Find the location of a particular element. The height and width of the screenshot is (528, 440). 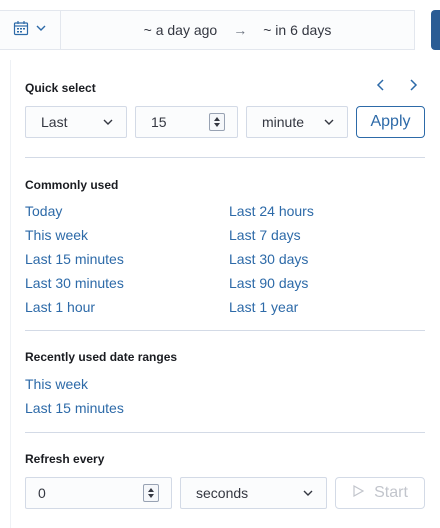

play-icon is located at coordinates (358, 493).